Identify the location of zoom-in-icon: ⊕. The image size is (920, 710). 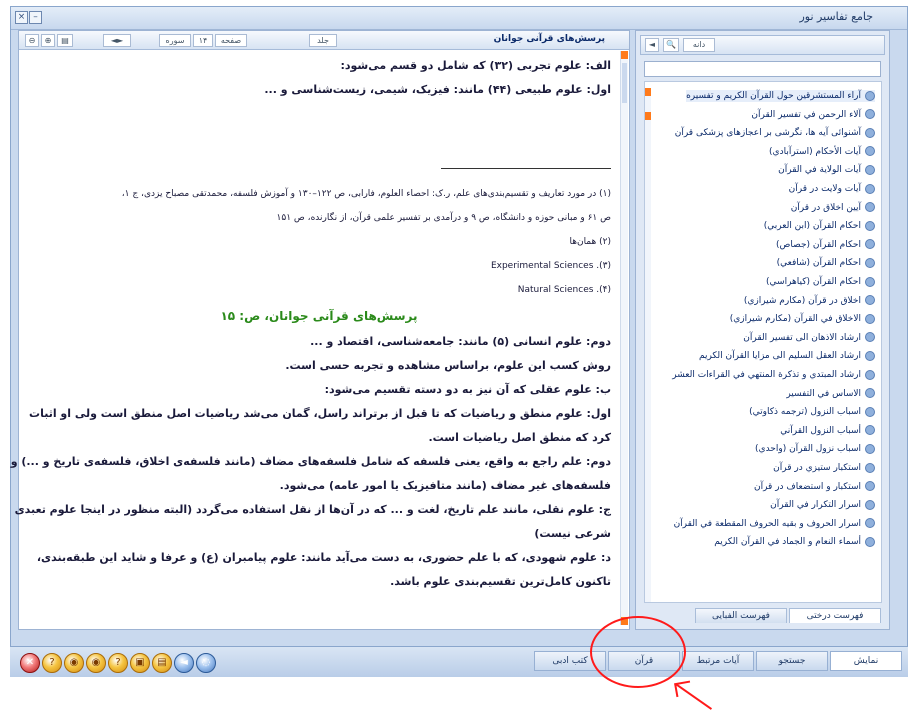
(48, 40).